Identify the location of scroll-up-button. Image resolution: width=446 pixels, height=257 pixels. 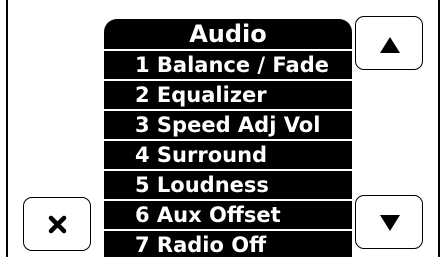
(389, 43).